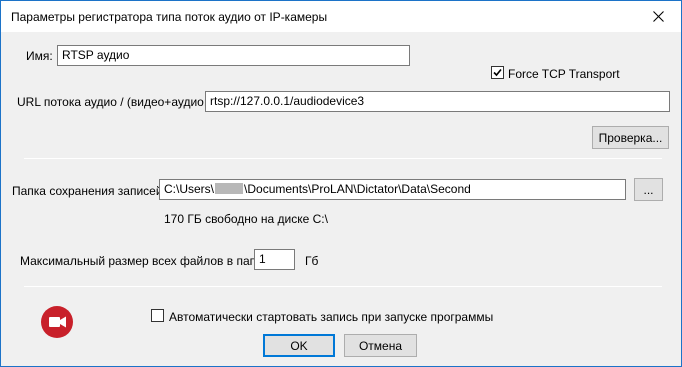 The width and height of the screenshot is (682, 367). I want to click on name-input: RTSP аудио, so click(233, 55).